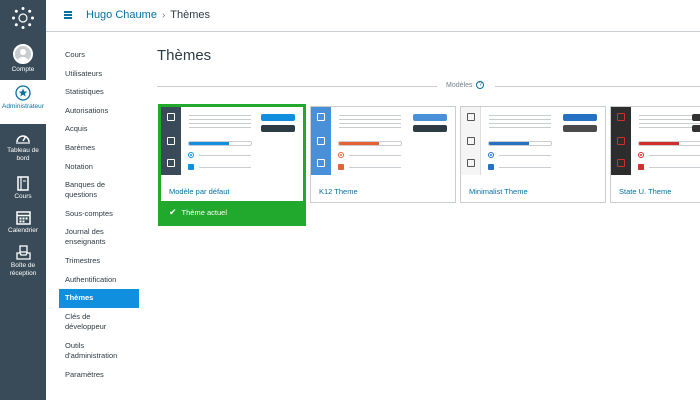 The image size is (700, 400). What do you see at coordinates (99, 189) in the screenshot?
I see `subnav-item-question-banks: Banques de questions` at bounding box center [99, 189].